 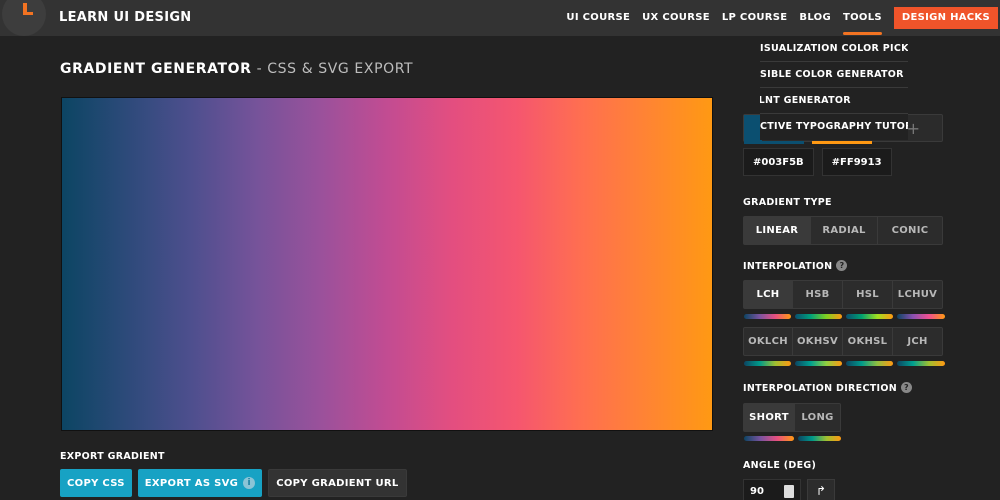 I want to click on hex-input-start: #003F5B, so click(x=778, y=162).